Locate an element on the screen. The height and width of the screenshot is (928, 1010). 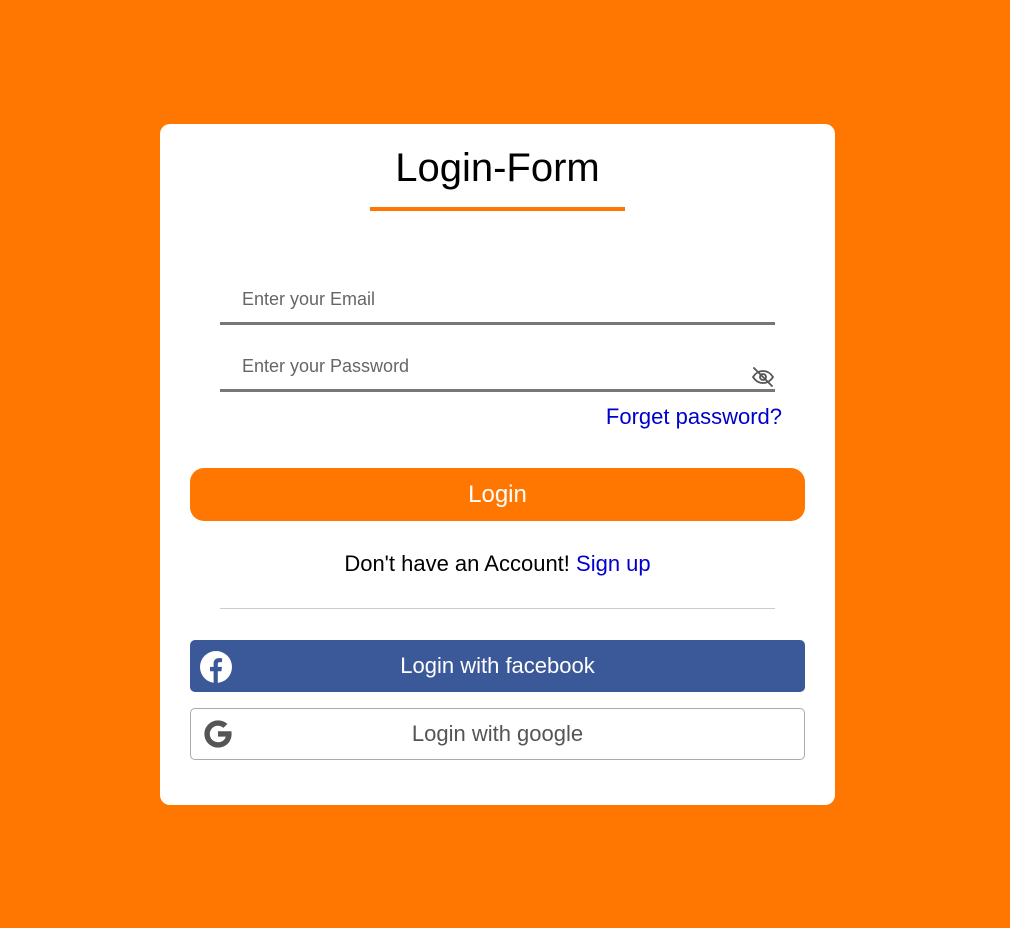
divider is located at coordinates (497, 608).